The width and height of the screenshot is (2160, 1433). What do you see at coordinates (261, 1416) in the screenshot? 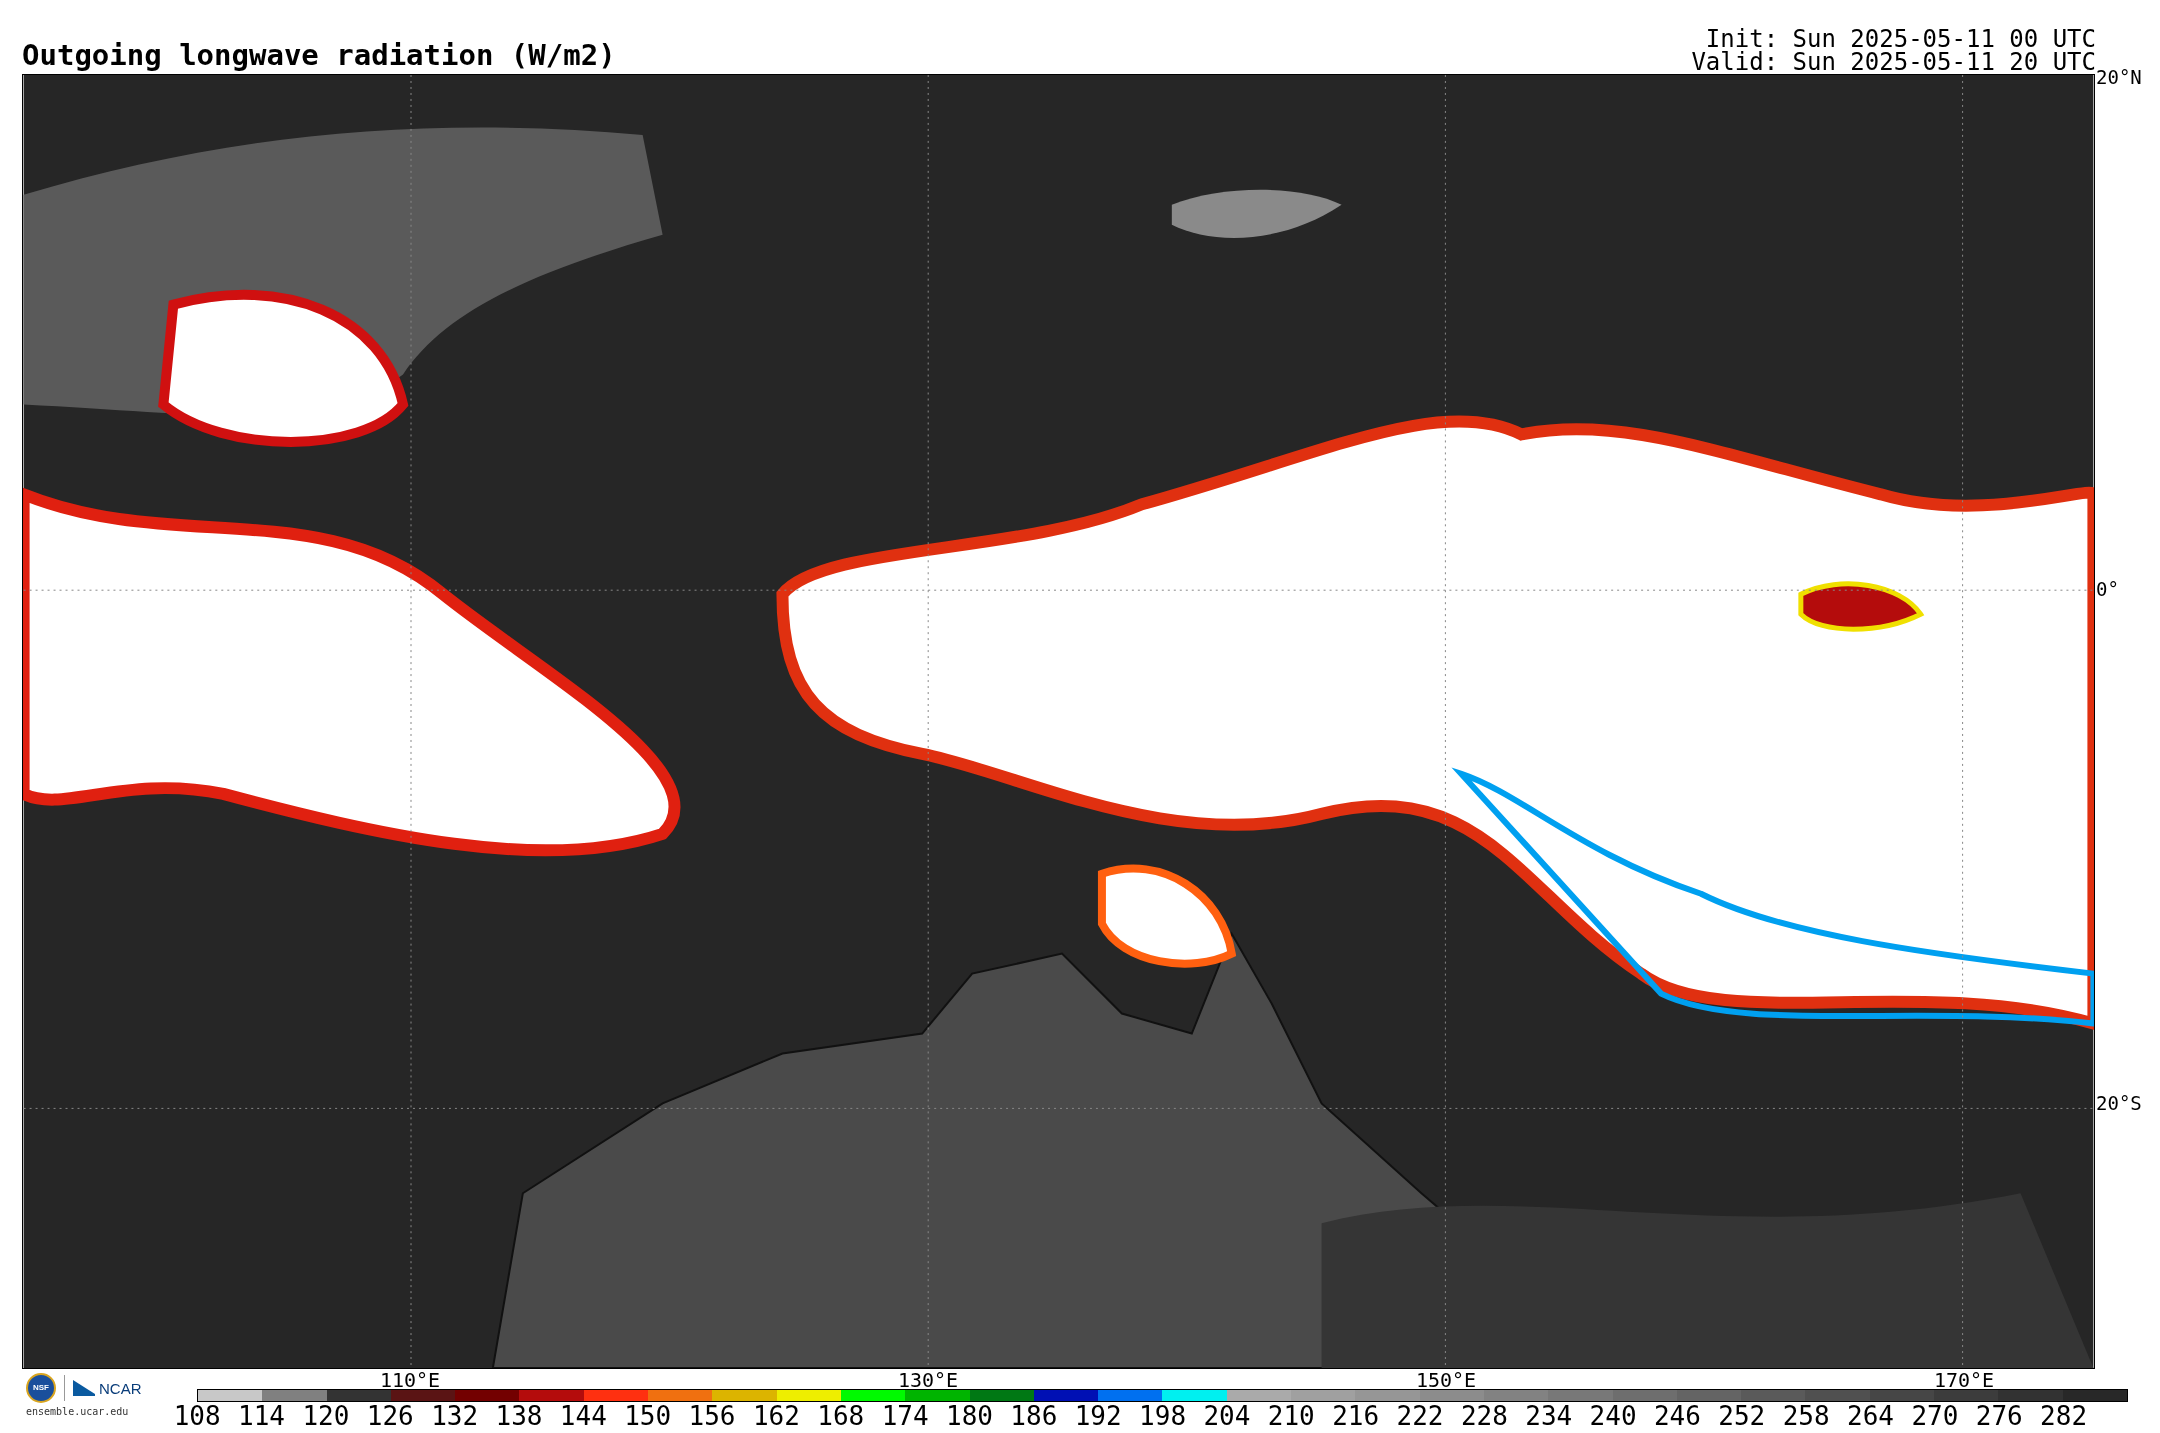
I see `colorbar-label: 114` at bounding box center [261, 1416].